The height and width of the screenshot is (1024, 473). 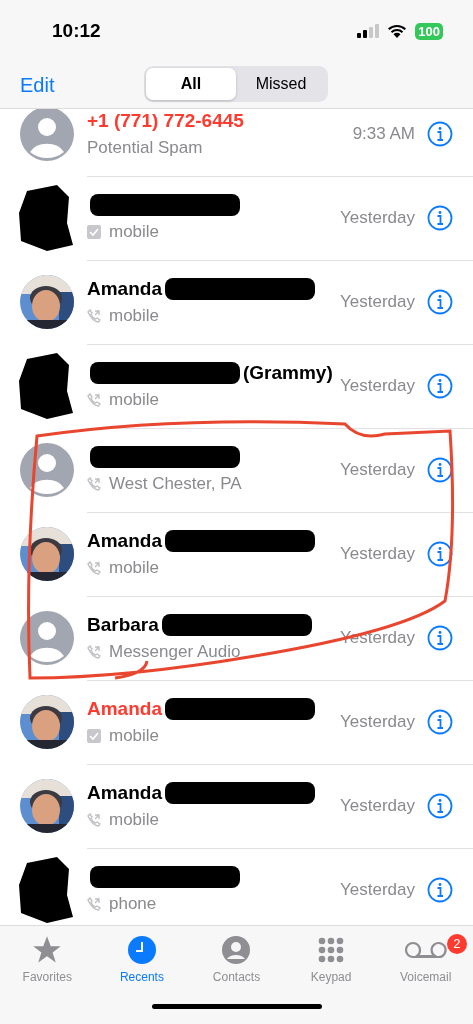 What do you see at coordinates (281, 84) in the screenshot?
I see `filter-tab: Missed` at bounding box center [281, 84].